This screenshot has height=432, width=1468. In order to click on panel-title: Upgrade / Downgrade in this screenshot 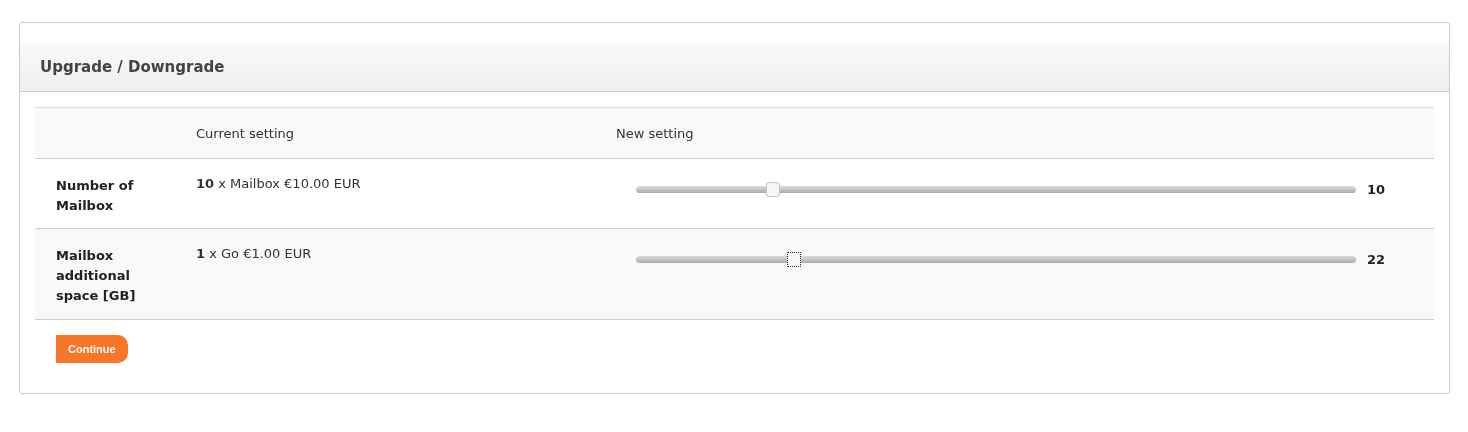, I will do `click(132, 67)`.